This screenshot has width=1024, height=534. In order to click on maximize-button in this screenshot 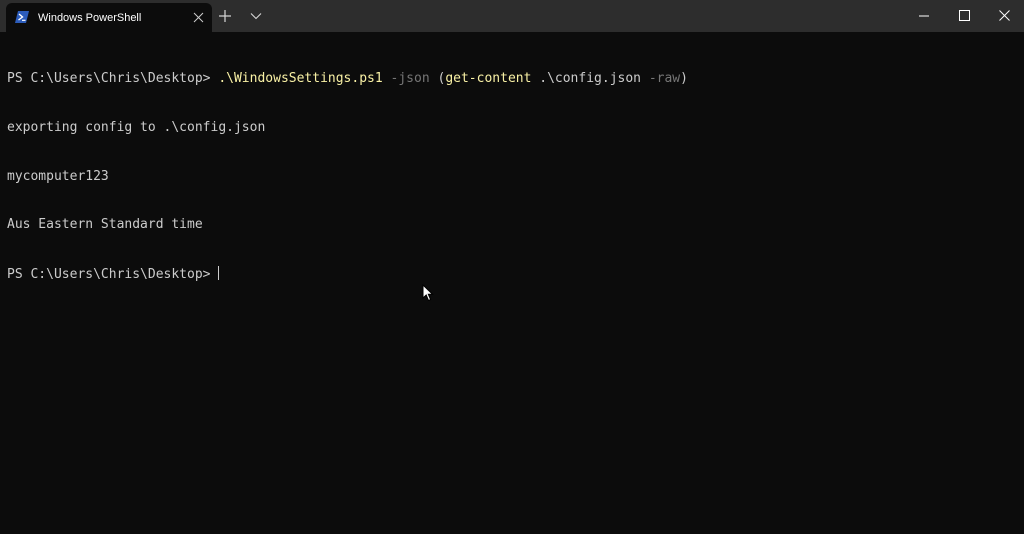, I will do `click(964, 16)`.